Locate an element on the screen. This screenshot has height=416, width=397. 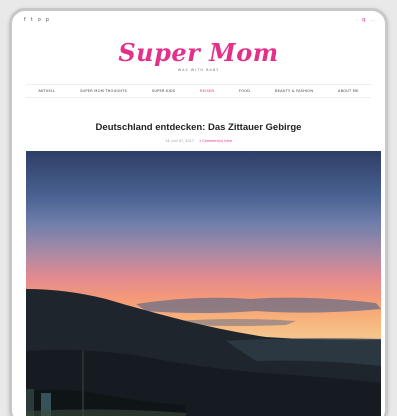
nav-item-super-mom-thoughts: SUPER MOM THOUGHTS is located at coordinates (103, 91).